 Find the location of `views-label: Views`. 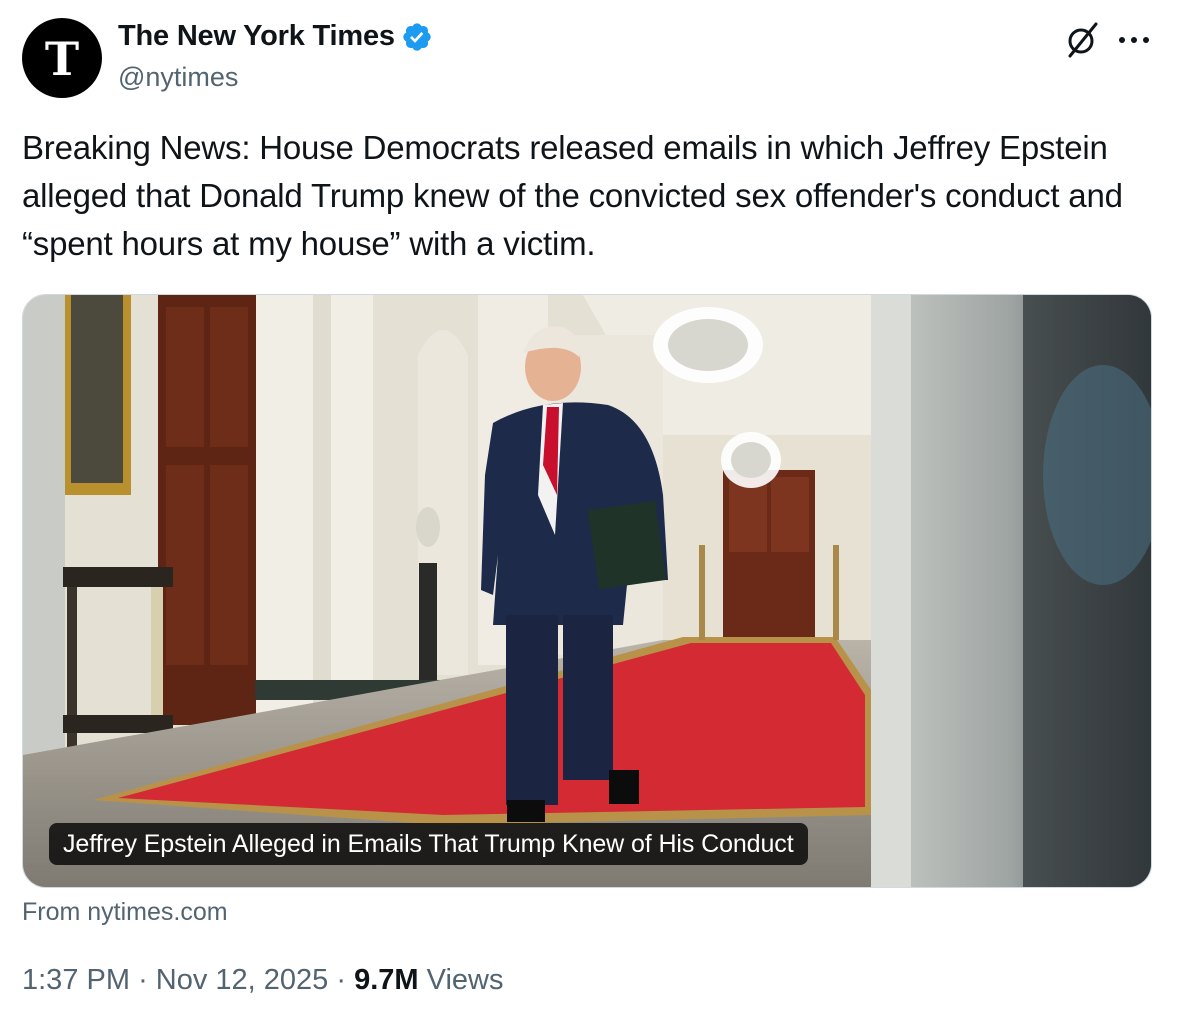

views-label: Views is located at coordinates (465, 980).